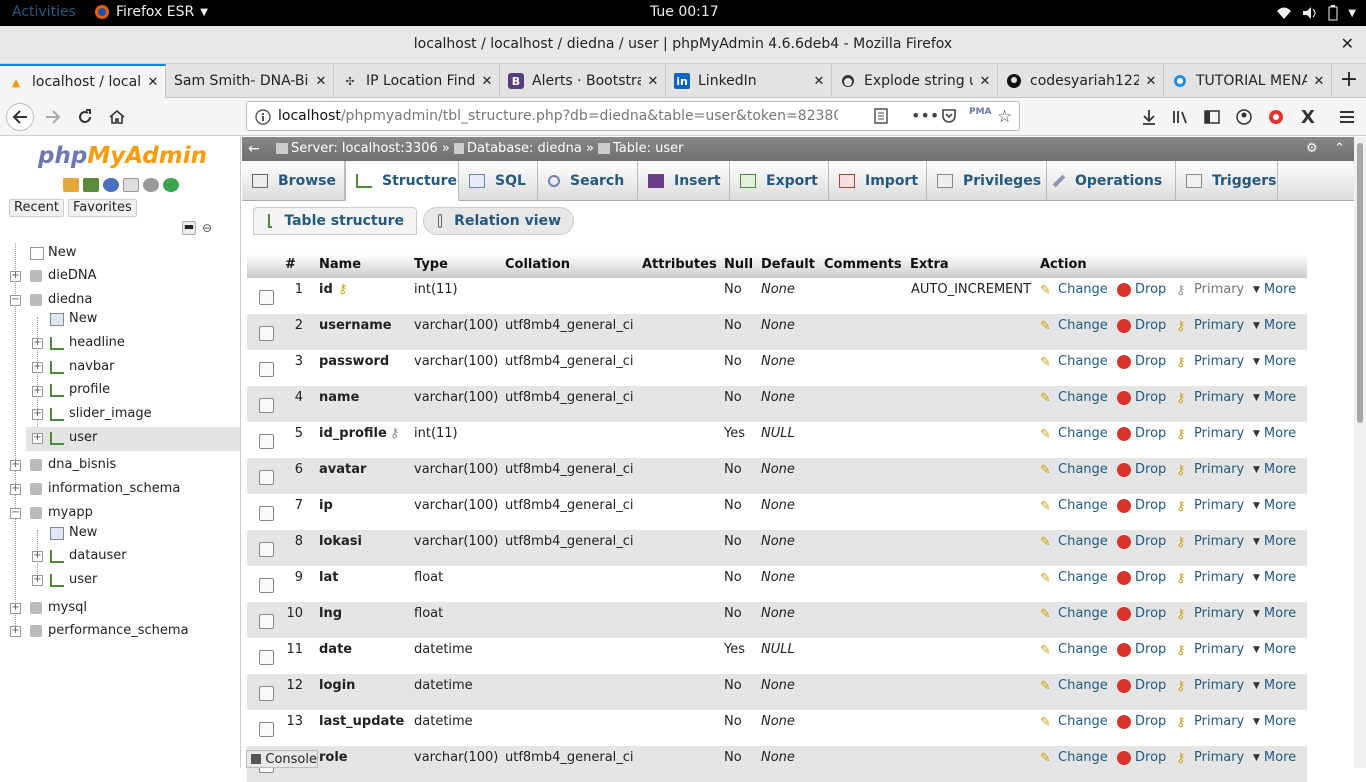 Image resolution: width=1366 pixels, height=782 pixels. Describe the element at coordinates (73, 465) in the screenshot. I see `tree-db-dna-bisnis: dna_bisnis` at that location.